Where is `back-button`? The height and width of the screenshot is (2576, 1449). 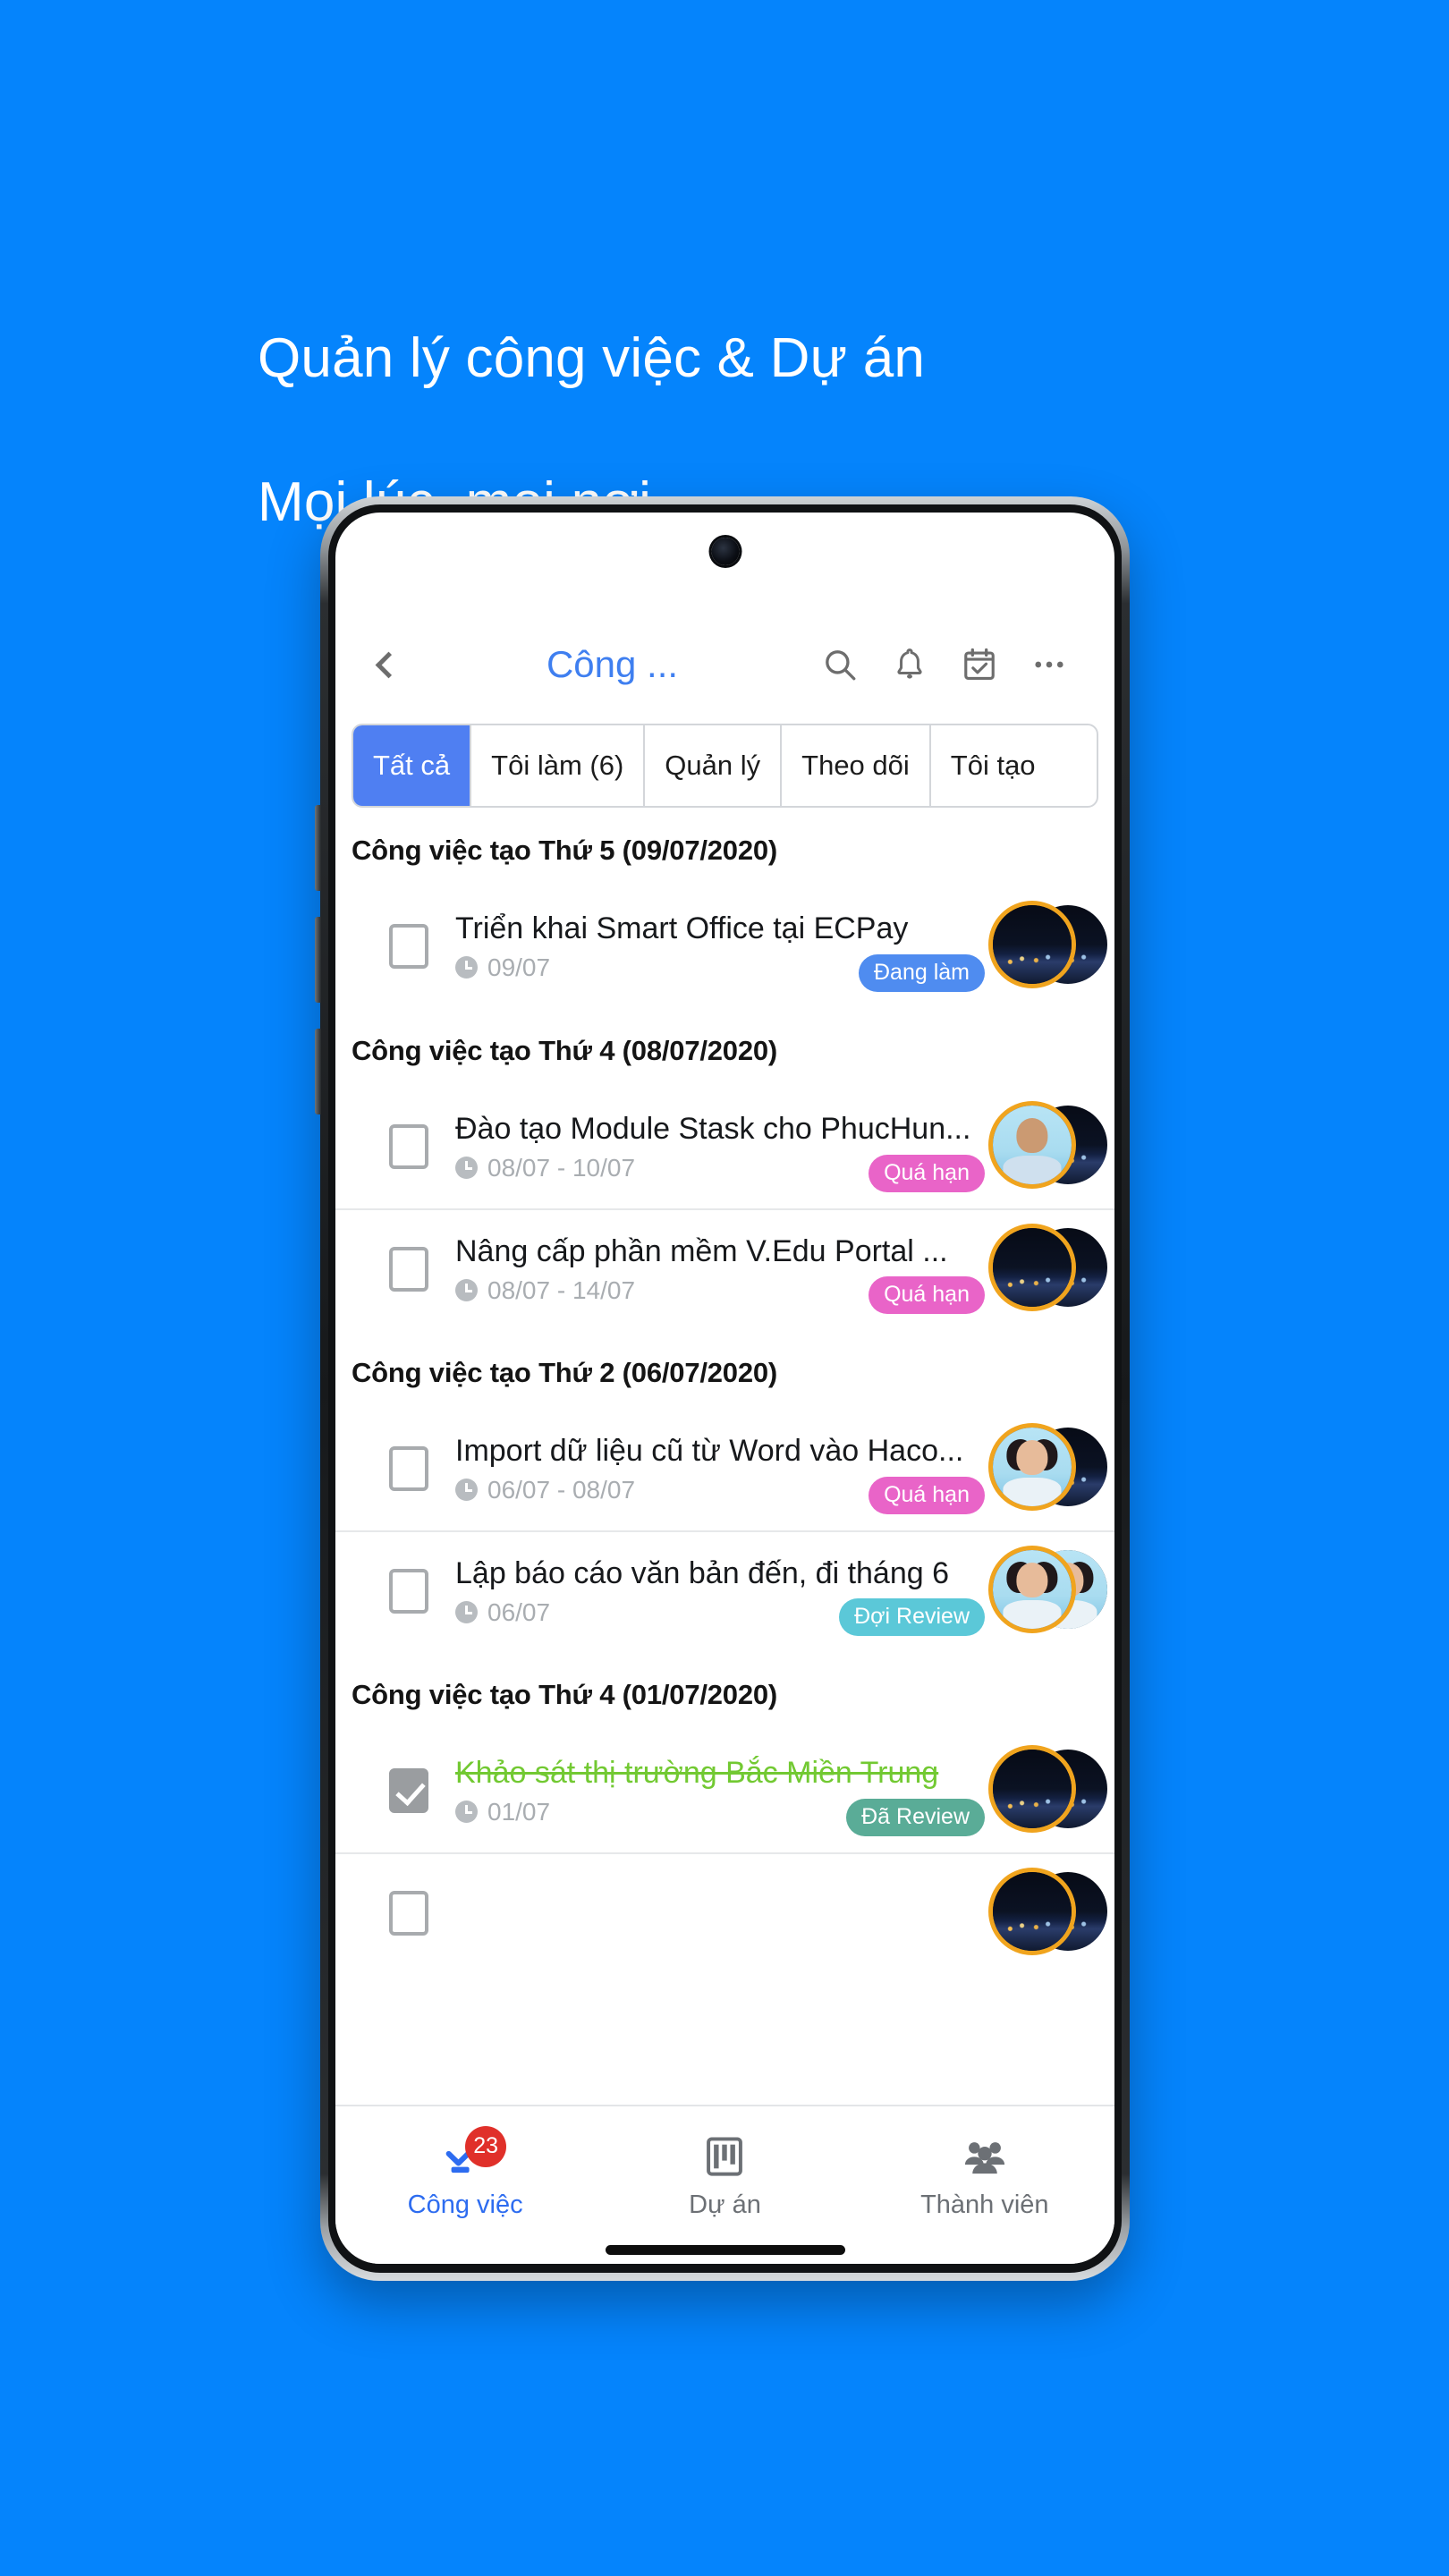 back-button is located at coordinates (385, 665).